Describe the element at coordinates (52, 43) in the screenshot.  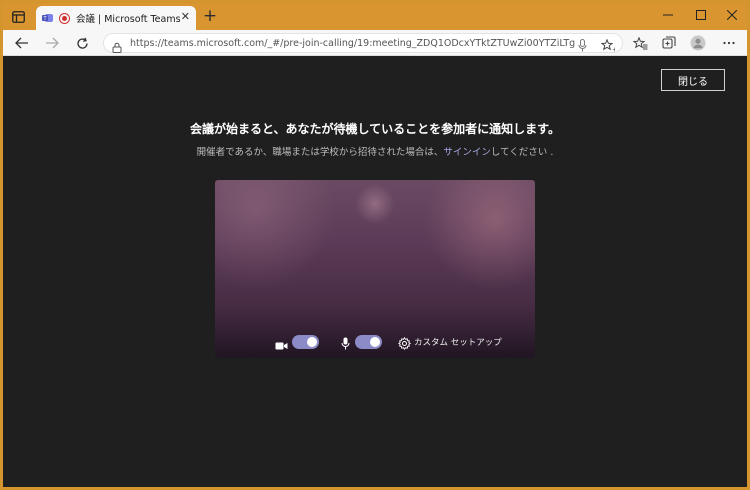
I see `forward-icon` at that location.